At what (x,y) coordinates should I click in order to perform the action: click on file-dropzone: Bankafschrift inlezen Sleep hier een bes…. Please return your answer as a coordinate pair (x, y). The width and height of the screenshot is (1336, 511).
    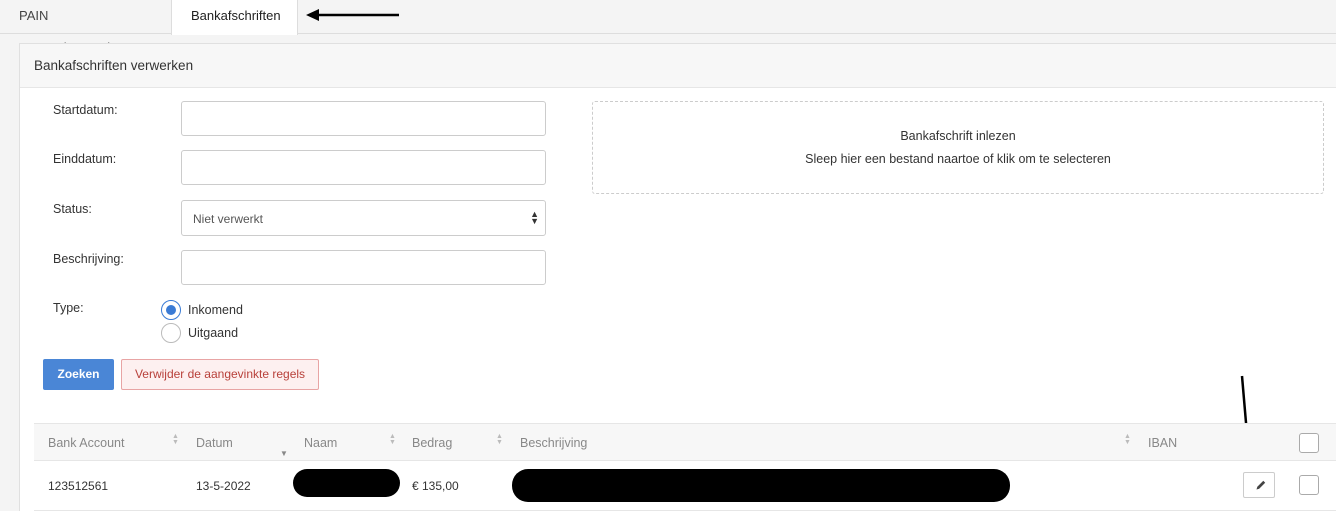
    Looking at the image, I should click on (958, 147).